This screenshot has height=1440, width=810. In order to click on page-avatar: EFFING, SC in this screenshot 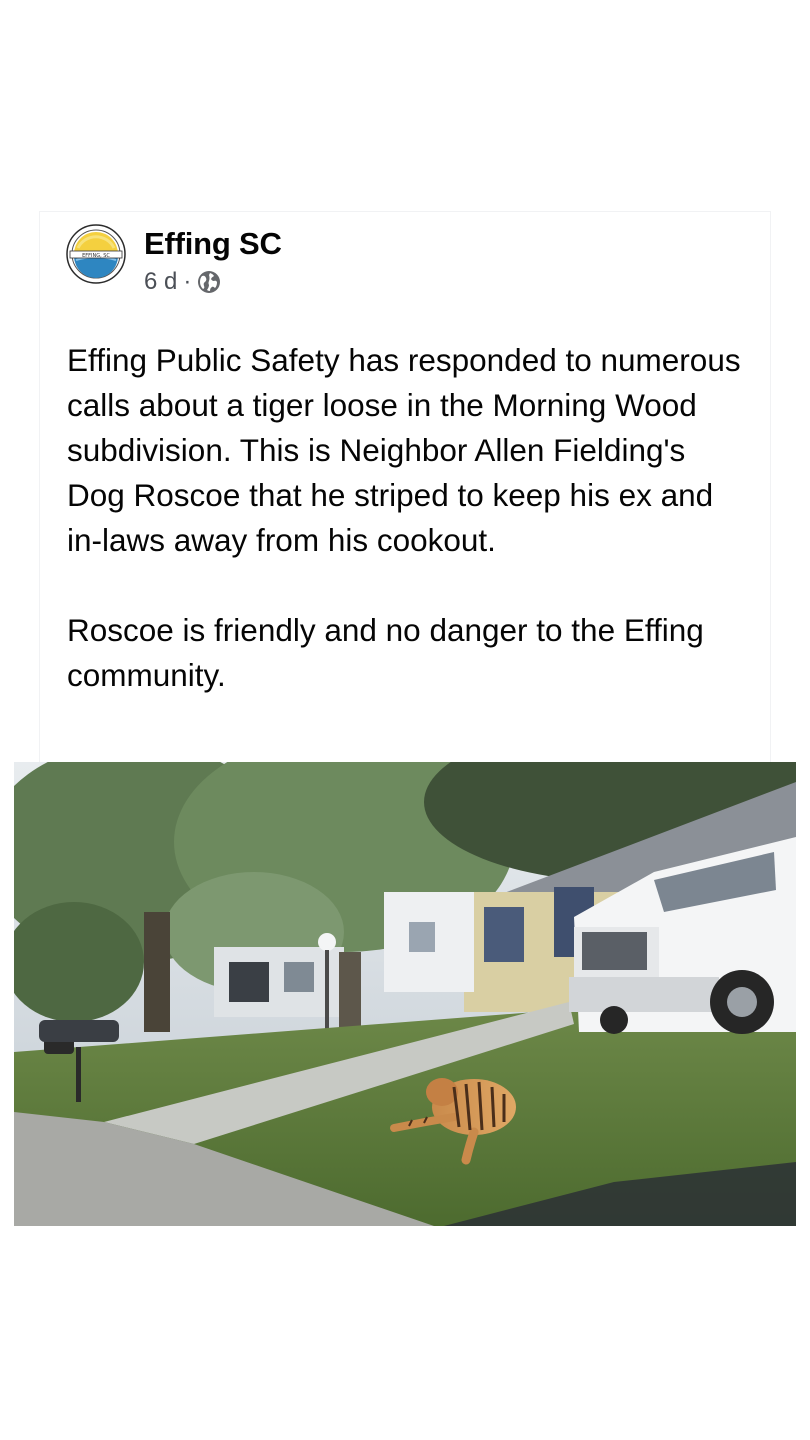, I will do `click(96, 254)`.